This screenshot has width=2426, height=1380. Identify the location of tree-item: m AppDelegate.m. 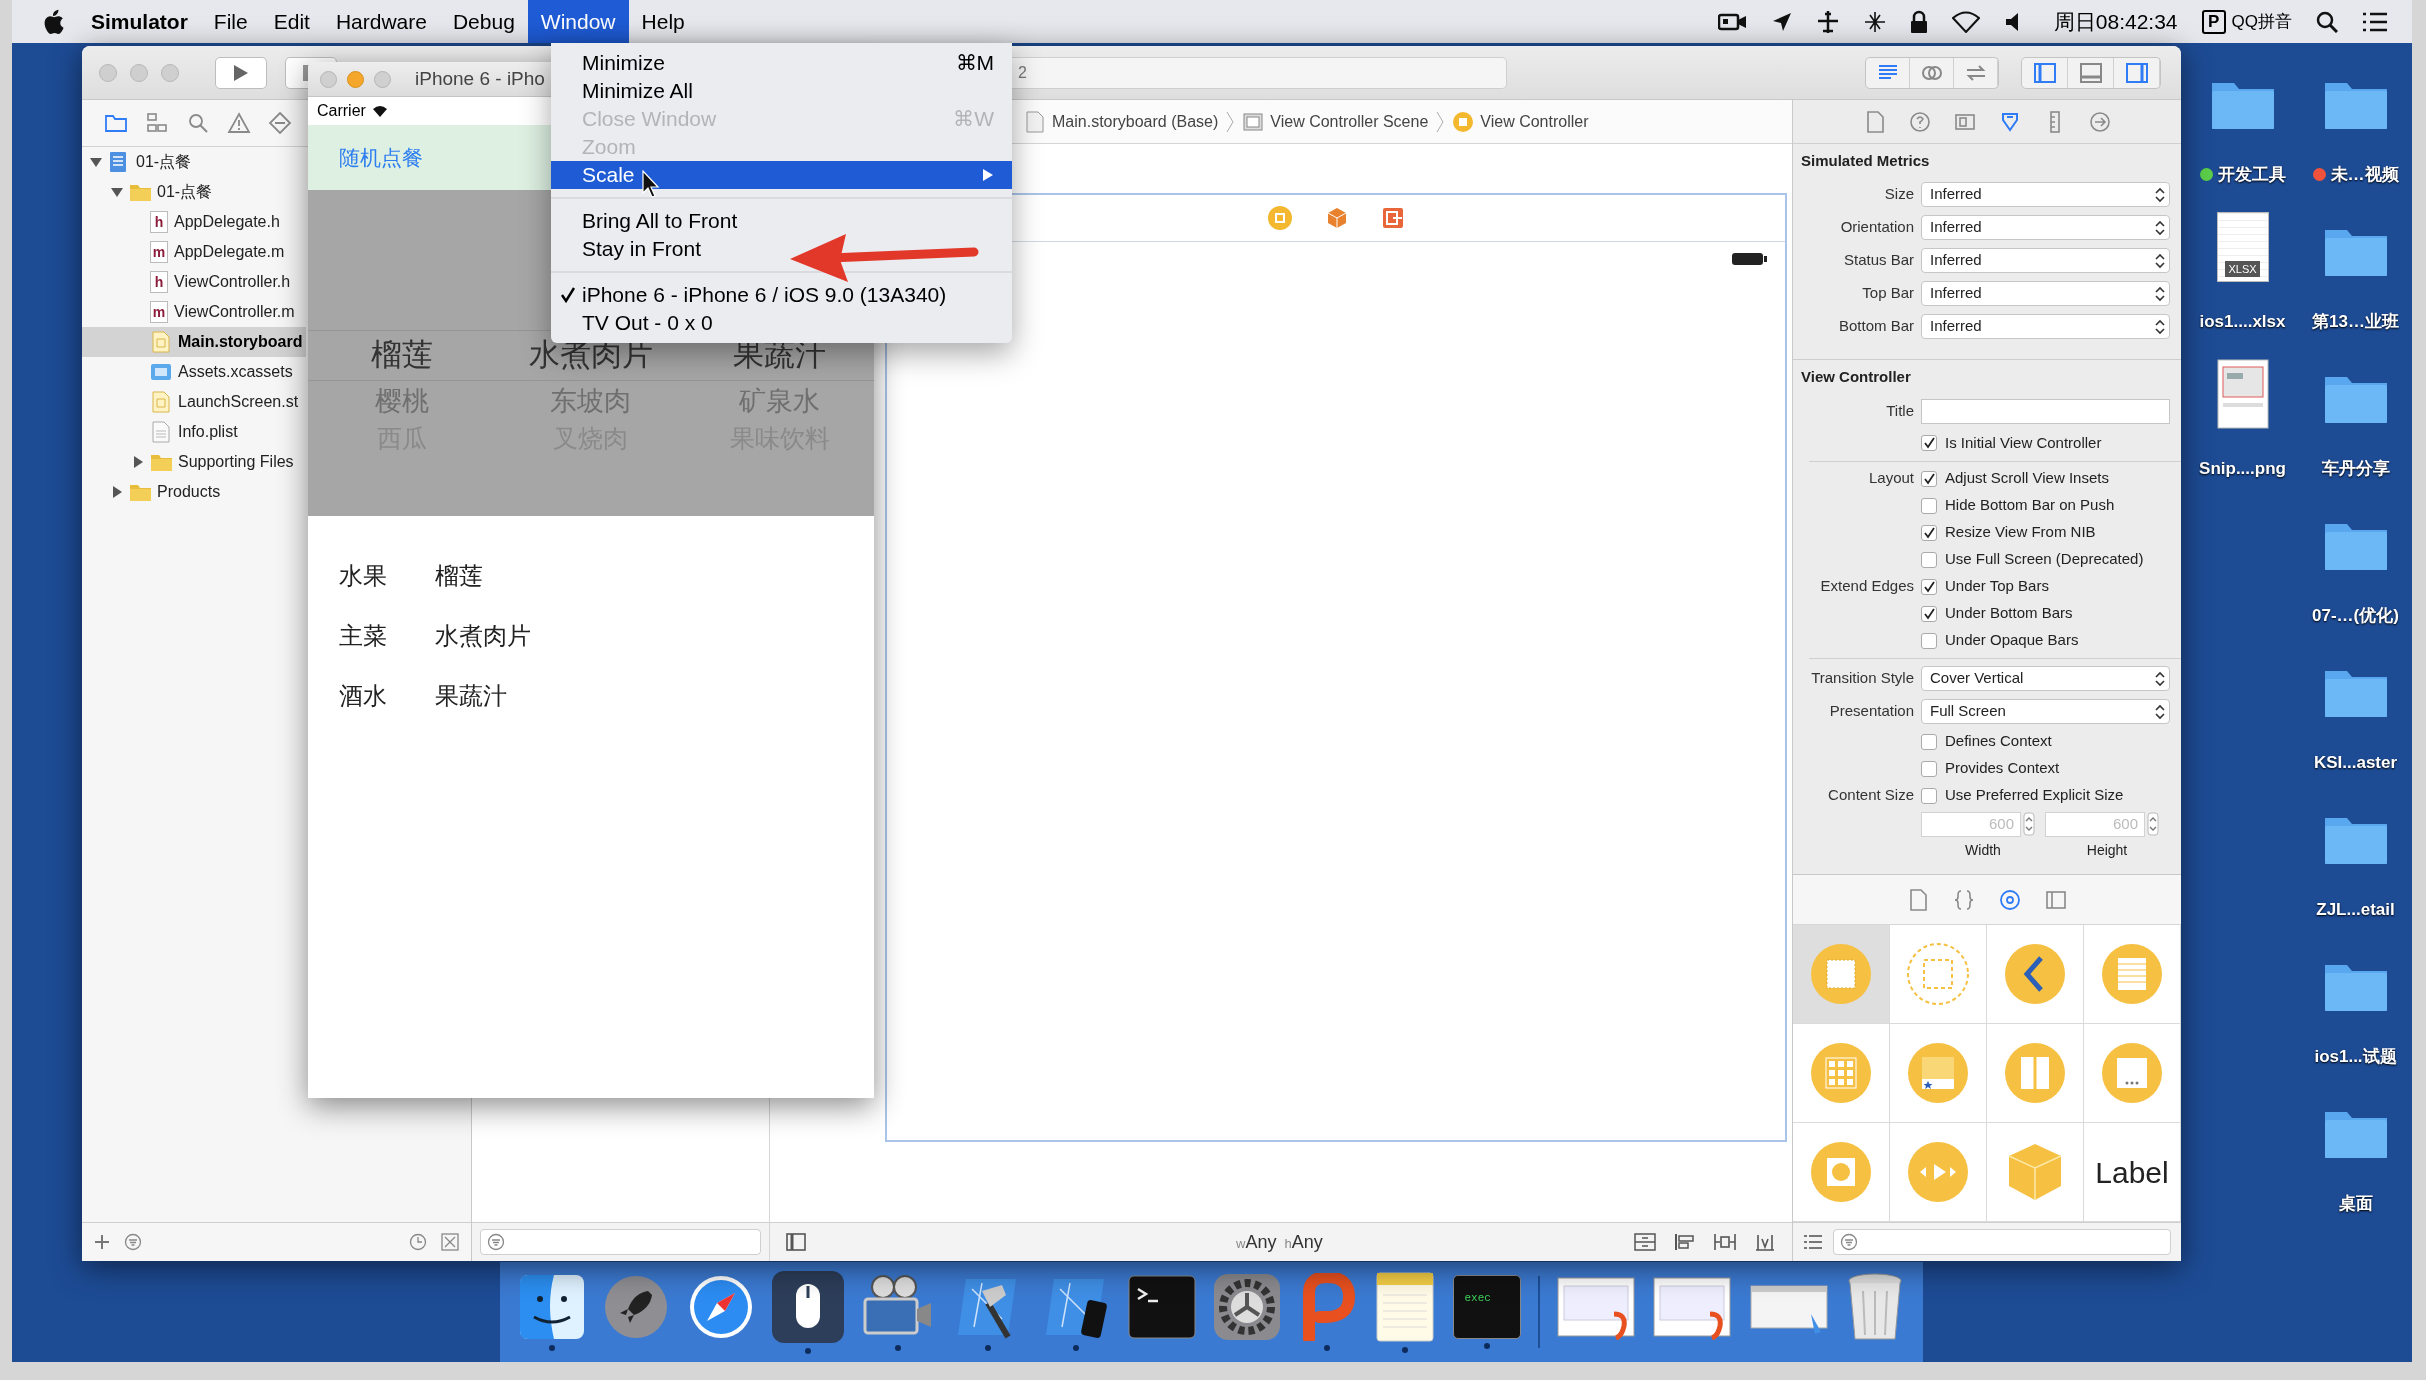
(194, 252).